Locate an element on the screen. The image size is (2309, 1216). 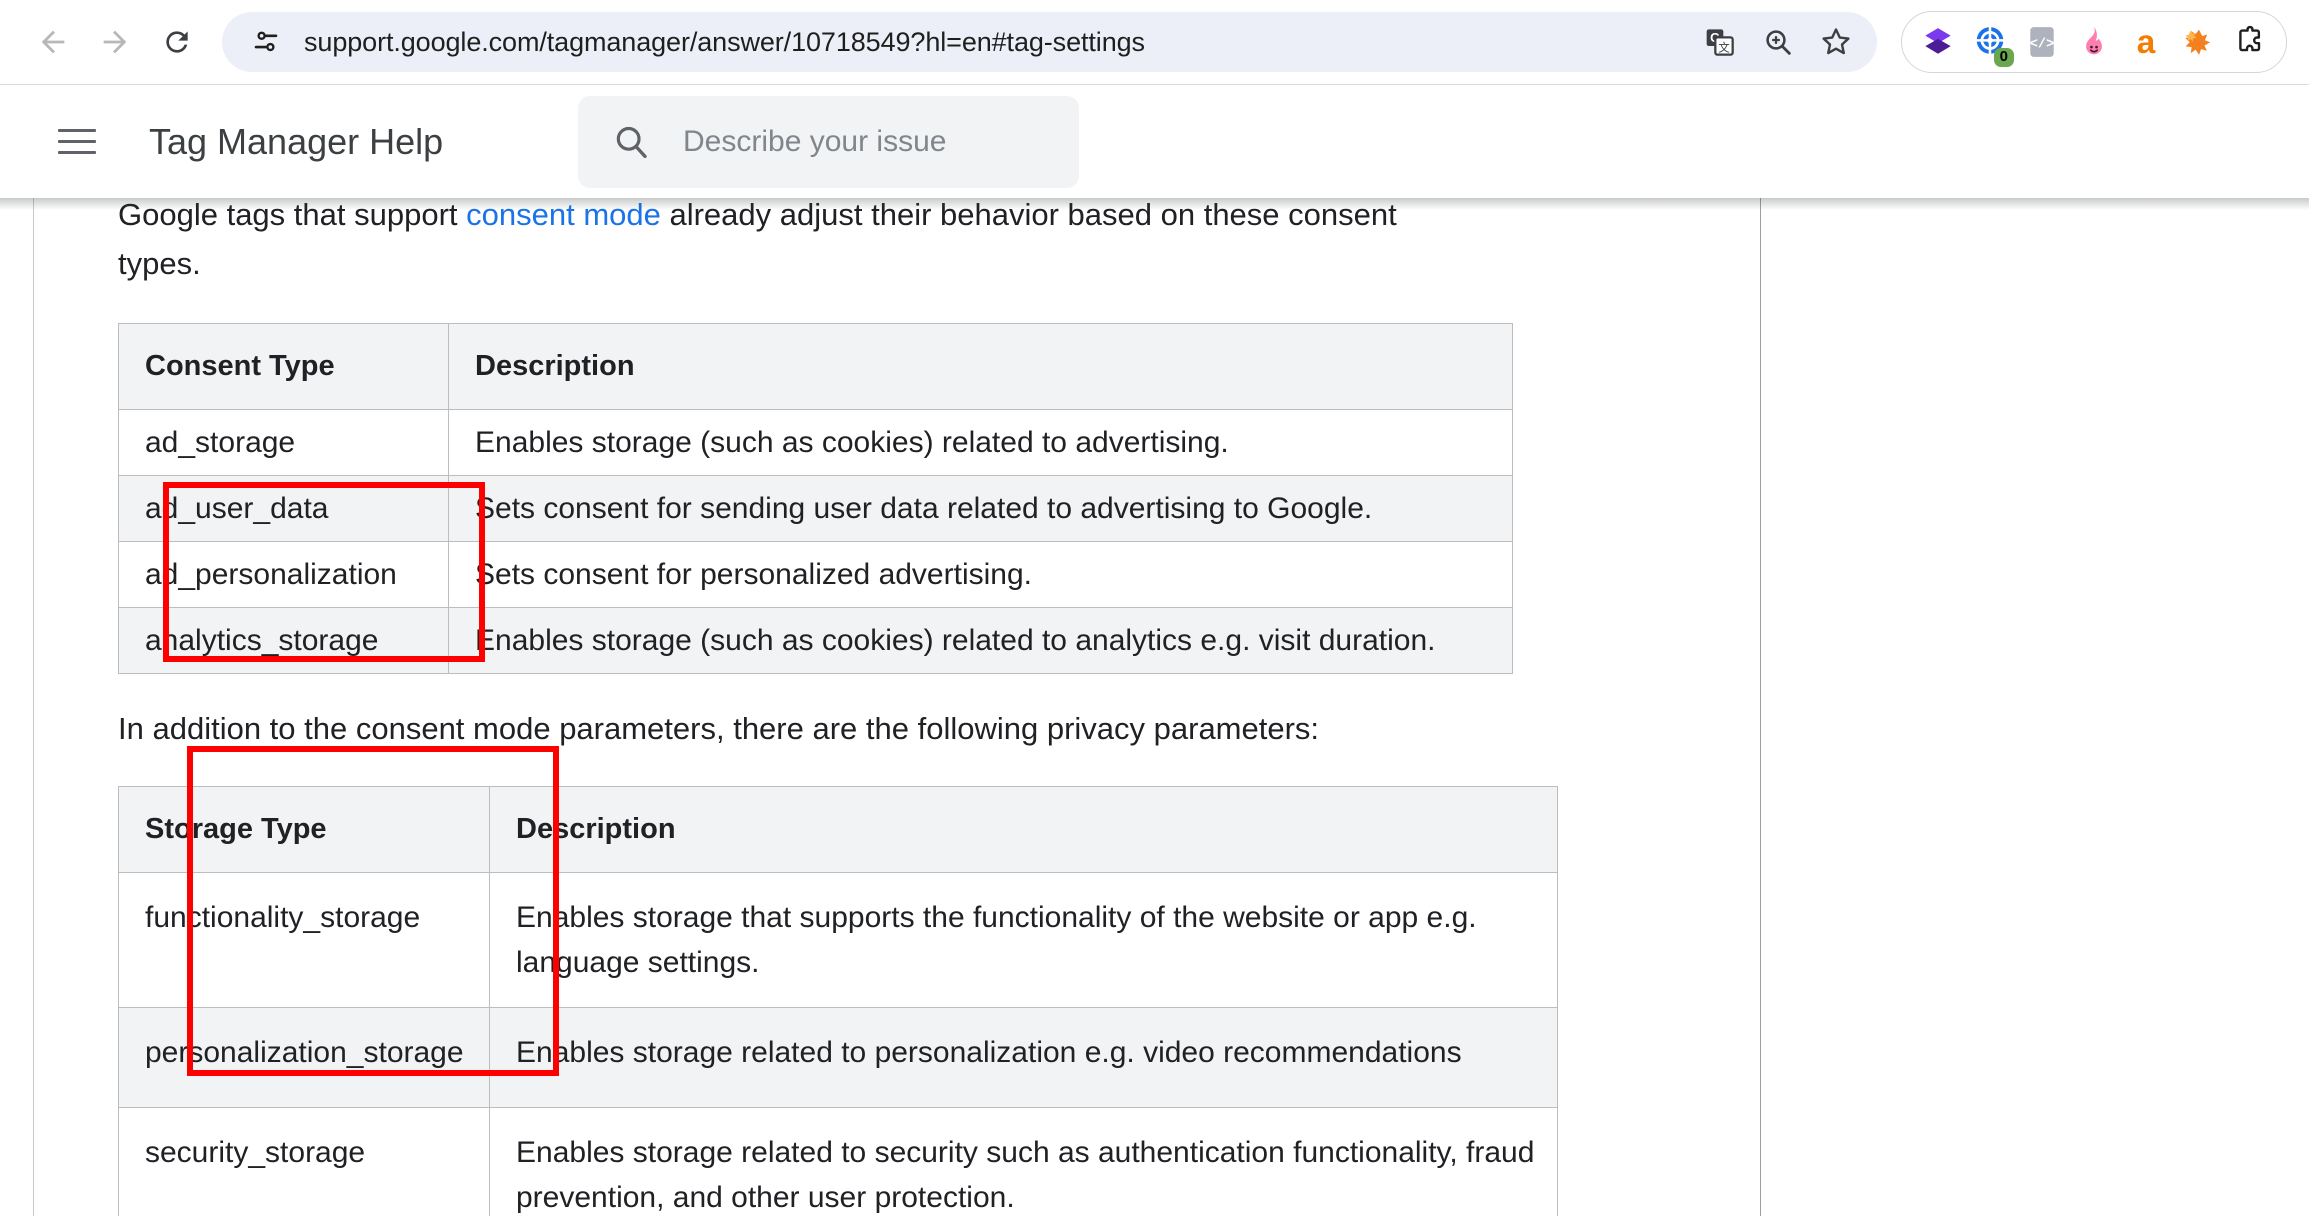
consent-type-cell: ad_user_data is located at coordinates (283, 508).